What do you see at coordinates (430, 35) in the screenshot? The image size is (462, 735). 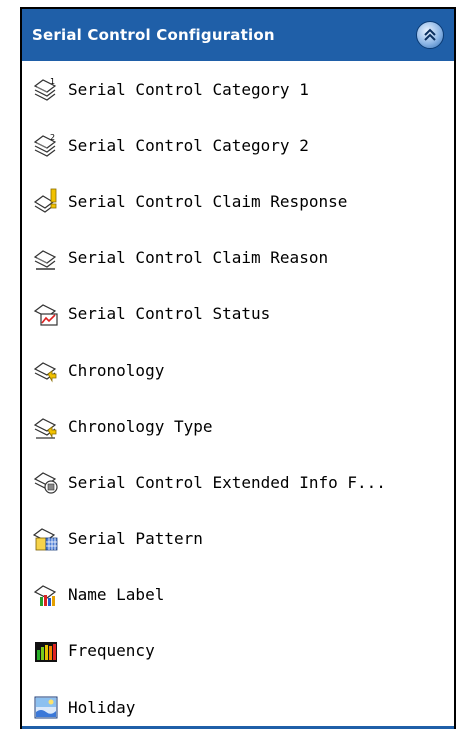 I see `double-chevron-up-icon` at bounding box center [430, 35].